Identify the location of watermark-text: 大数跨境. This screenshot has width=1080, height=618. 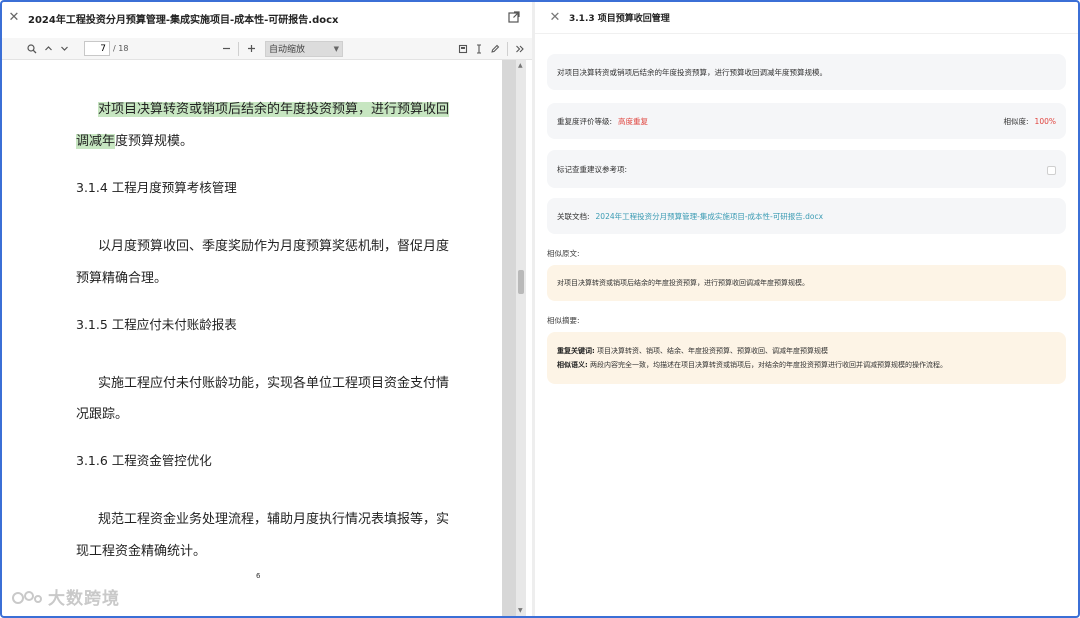
(84, 599).